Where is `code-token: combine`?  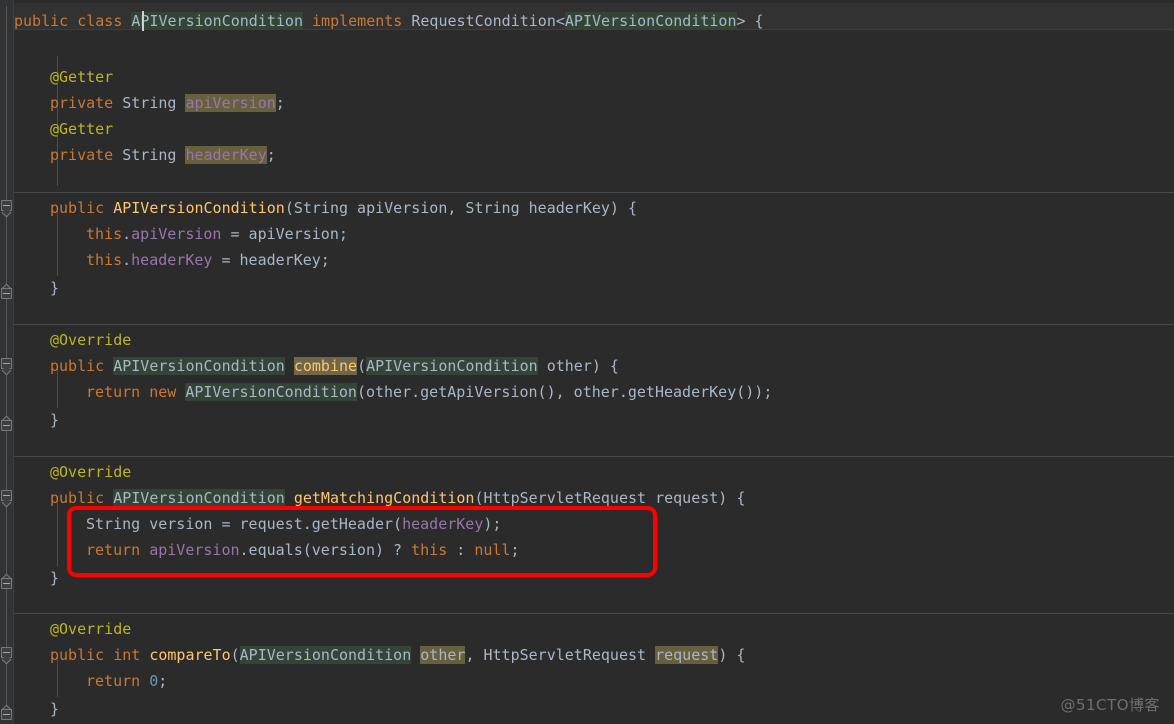
code-token: combine is located at coordinates (325, 366).